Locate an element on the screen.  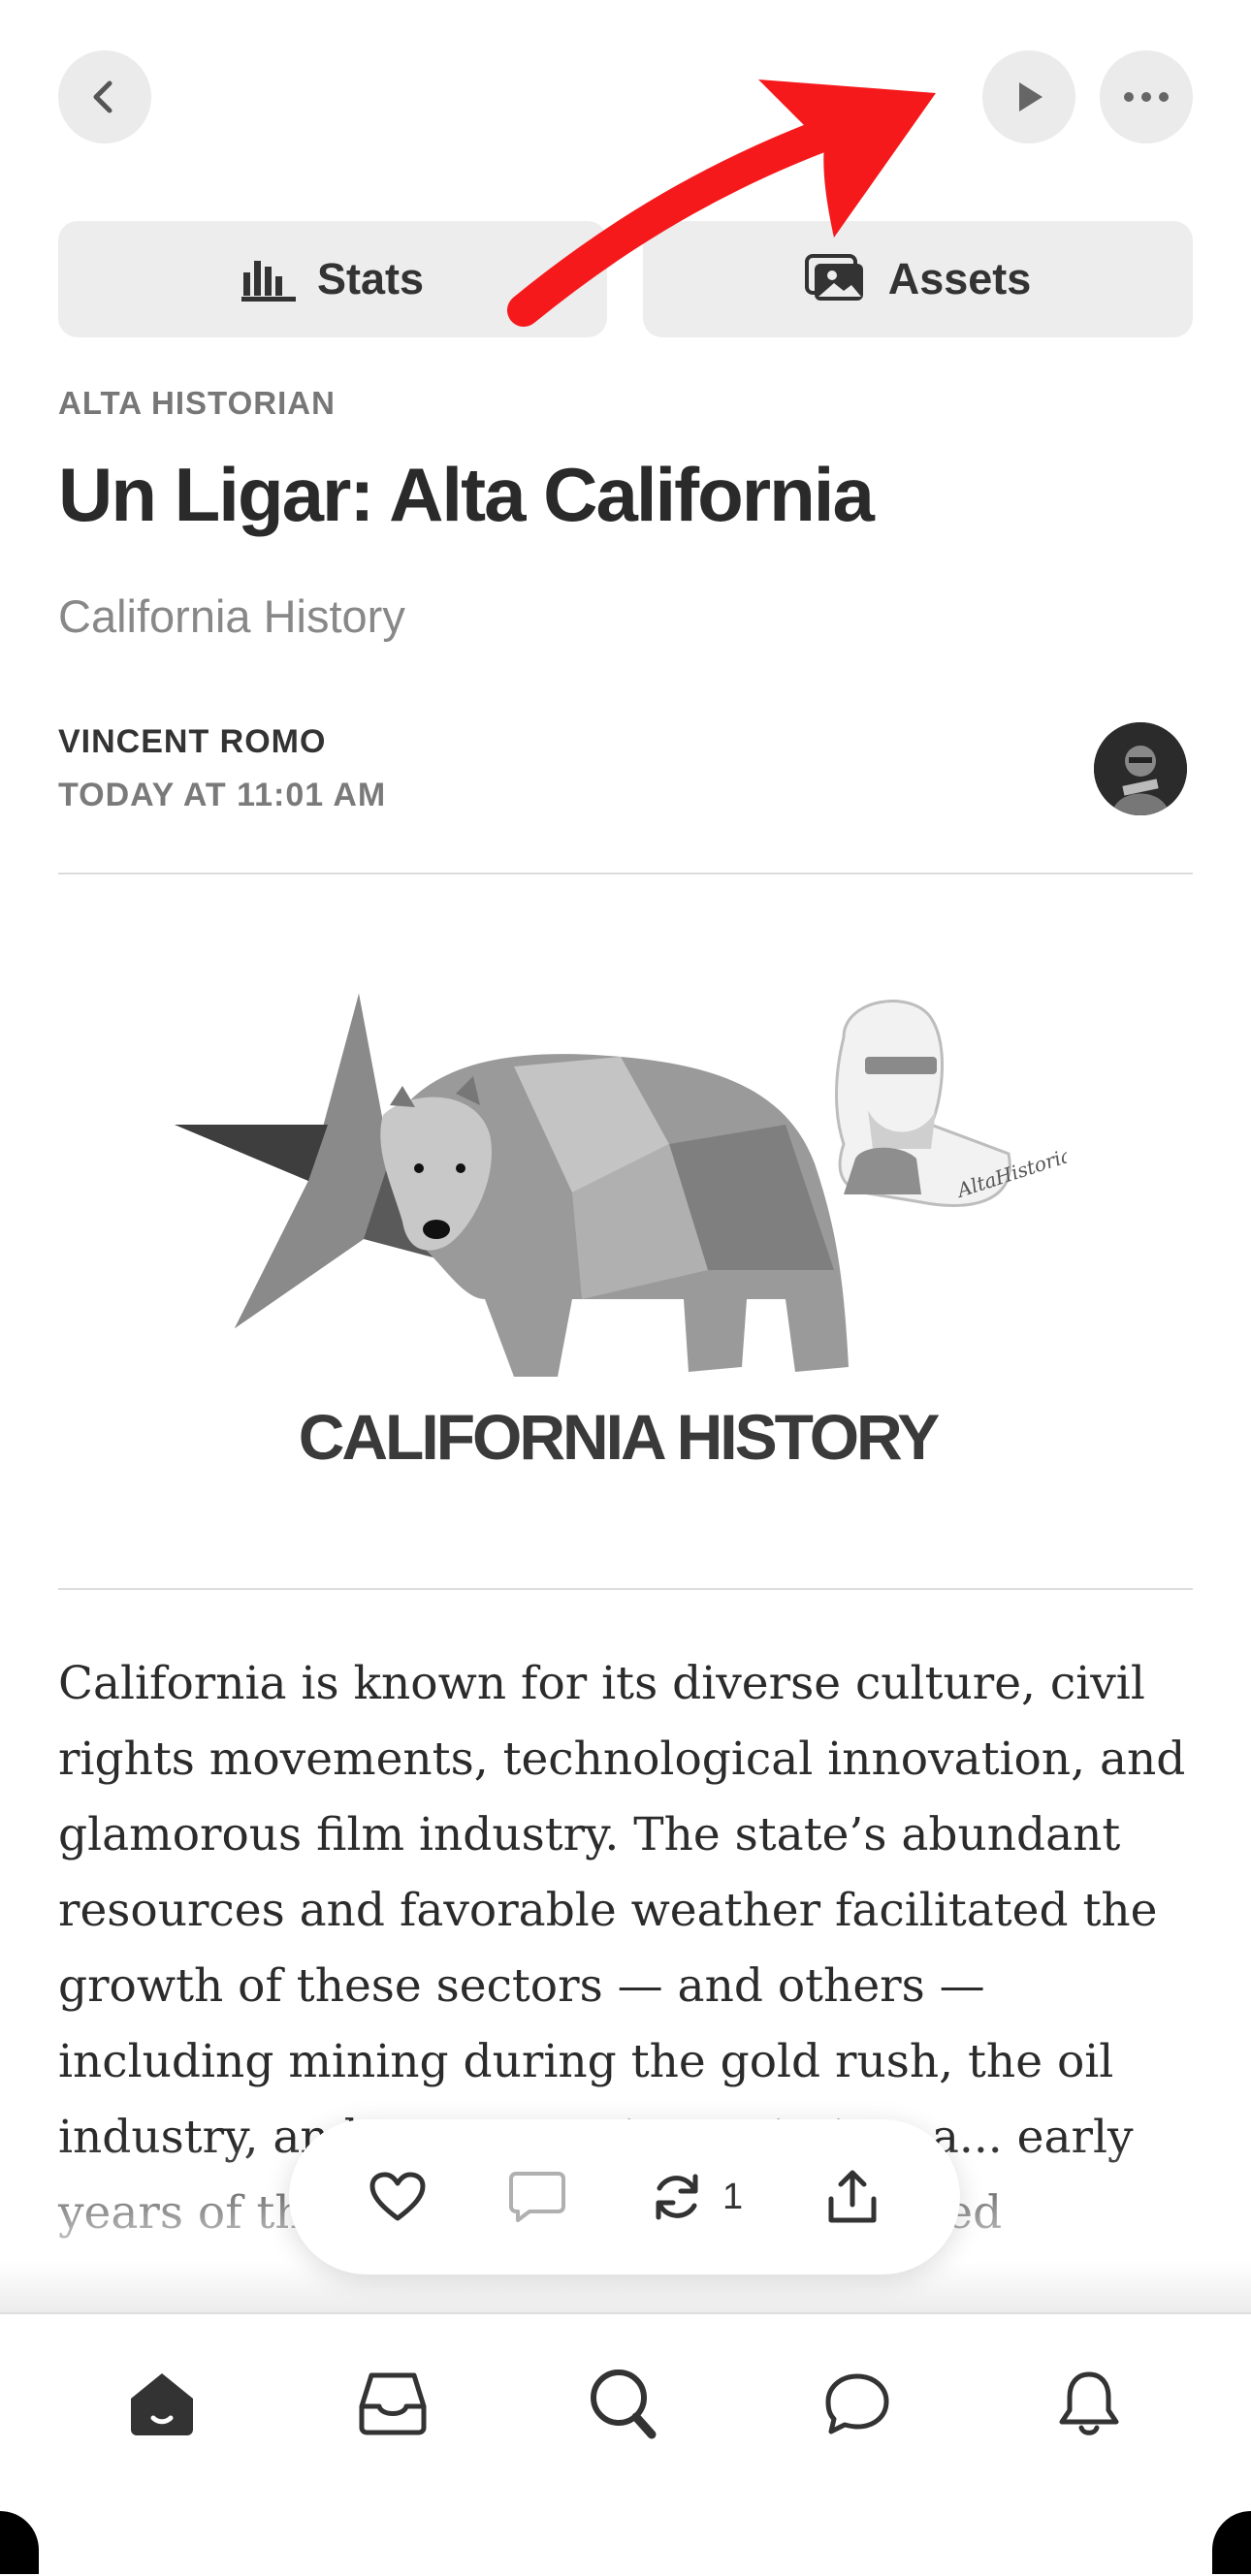
chevron-left-icon is located at coordinates (103, 96).